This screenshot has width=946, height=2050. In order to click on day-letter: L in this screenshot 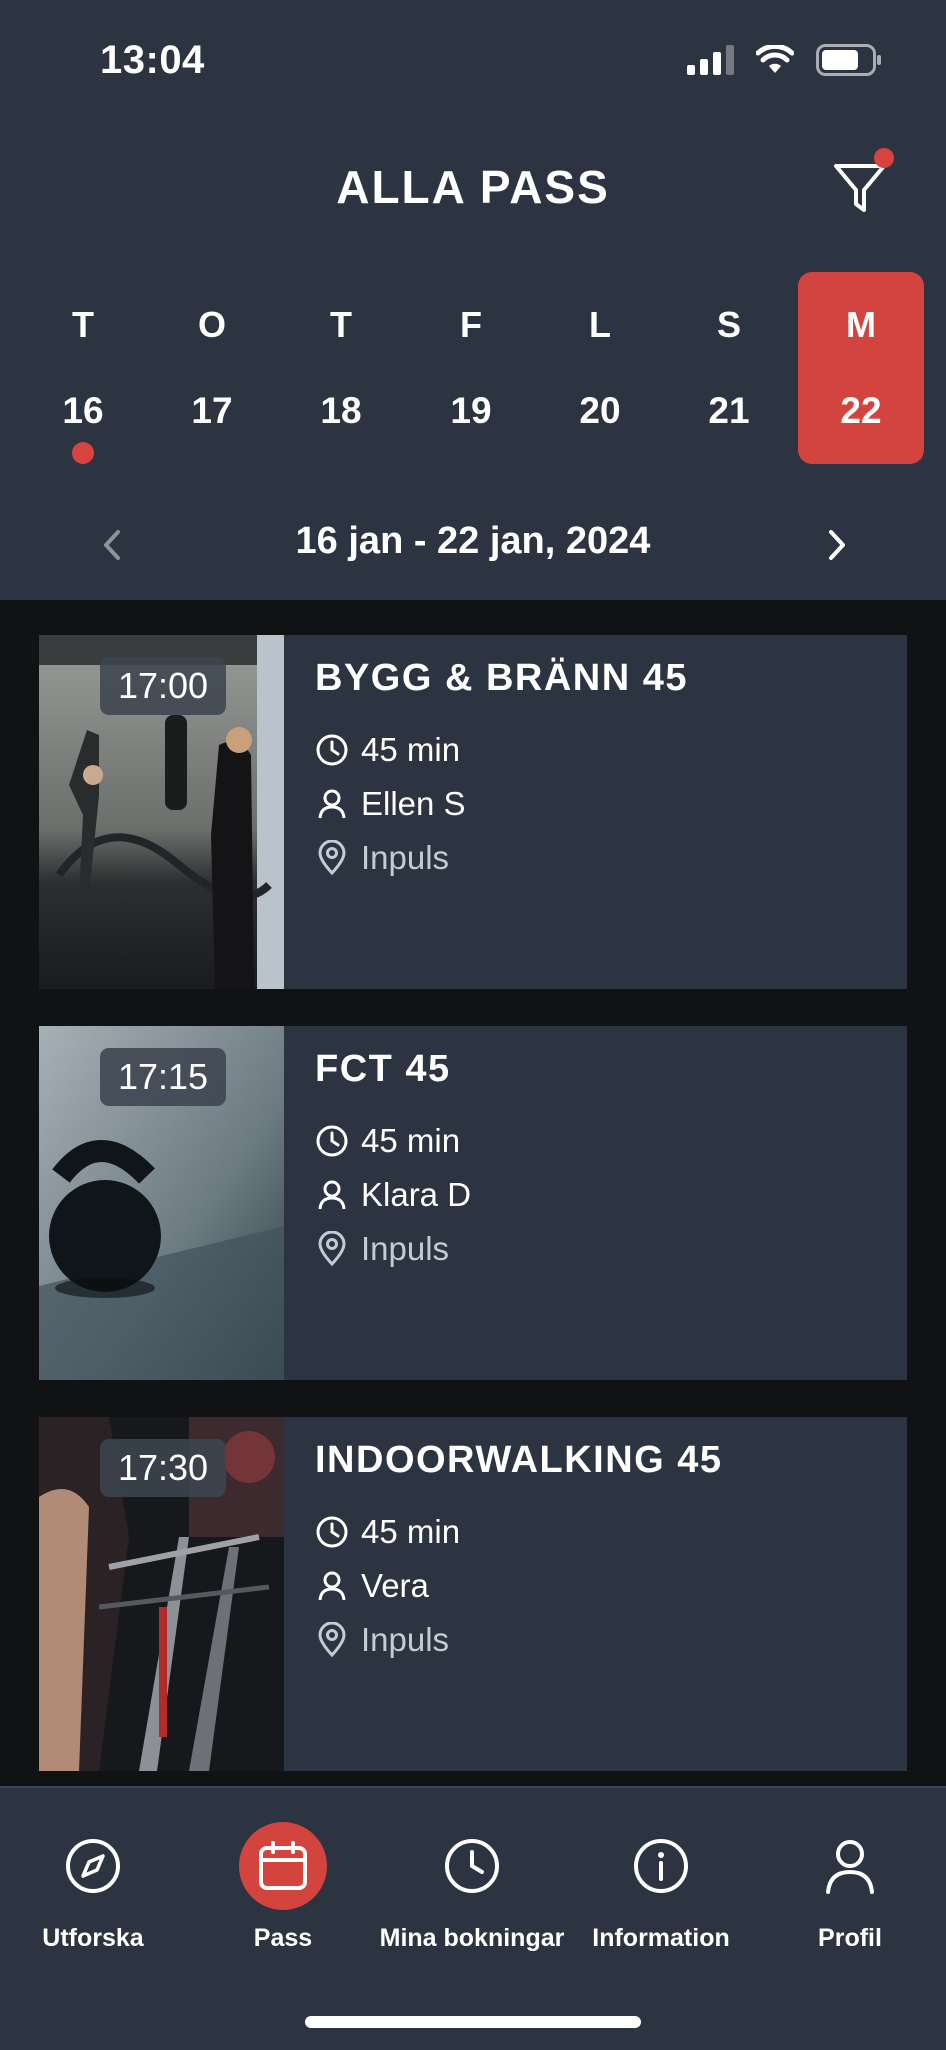, I will do `click(600, 324)`.